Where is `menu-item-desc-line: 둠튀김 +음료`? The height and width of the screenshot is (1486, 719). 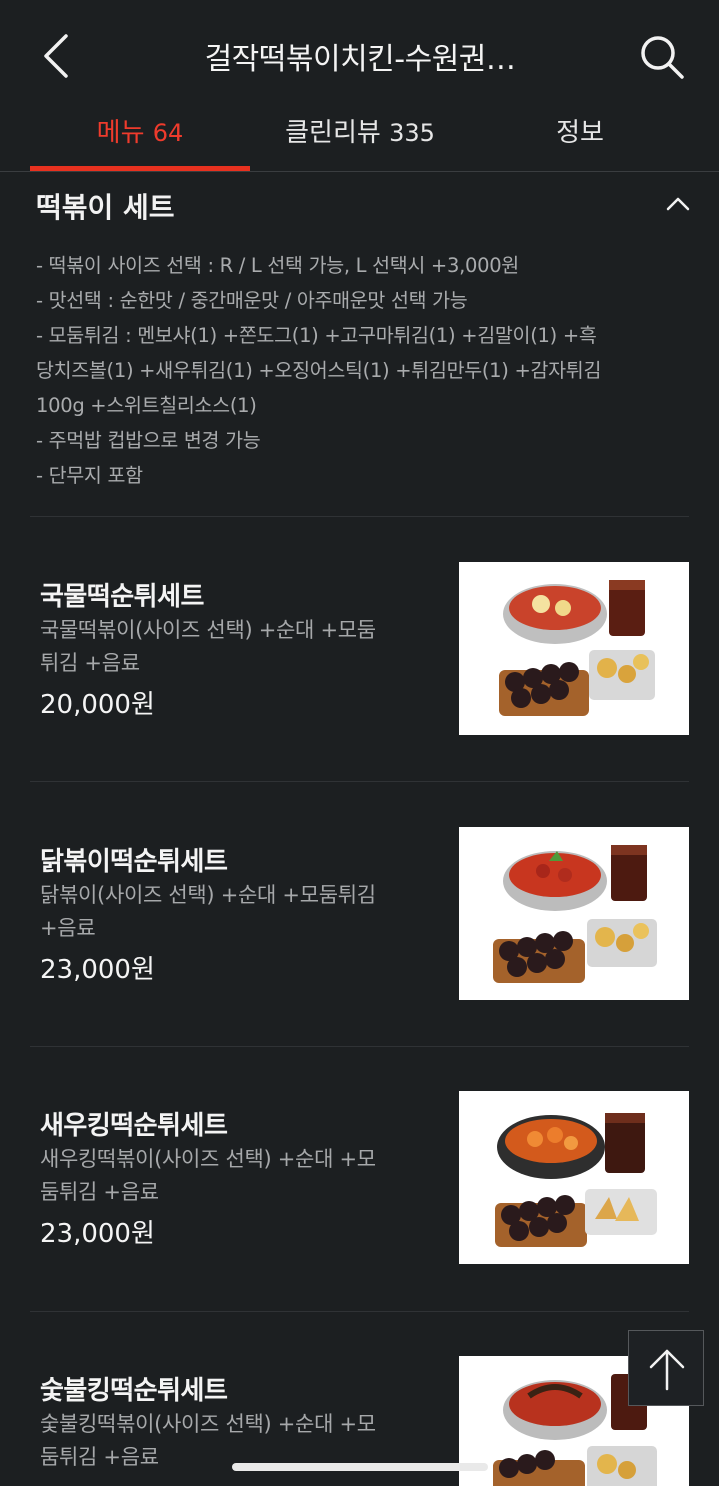
menu-item-desc-line: 둠튀김 +음료 is located at coordinates (99, 1192).